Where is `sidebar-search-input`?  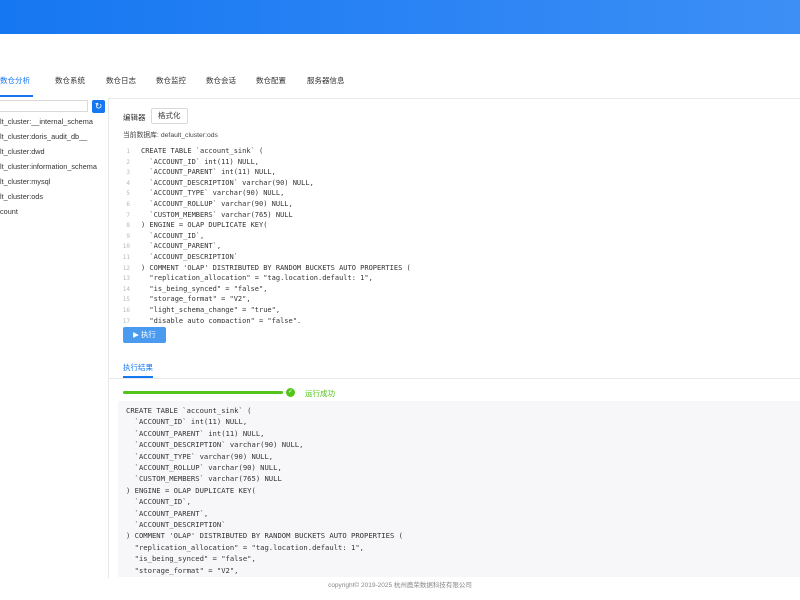 sidebar-search-input is located at coordinates (44, 106).